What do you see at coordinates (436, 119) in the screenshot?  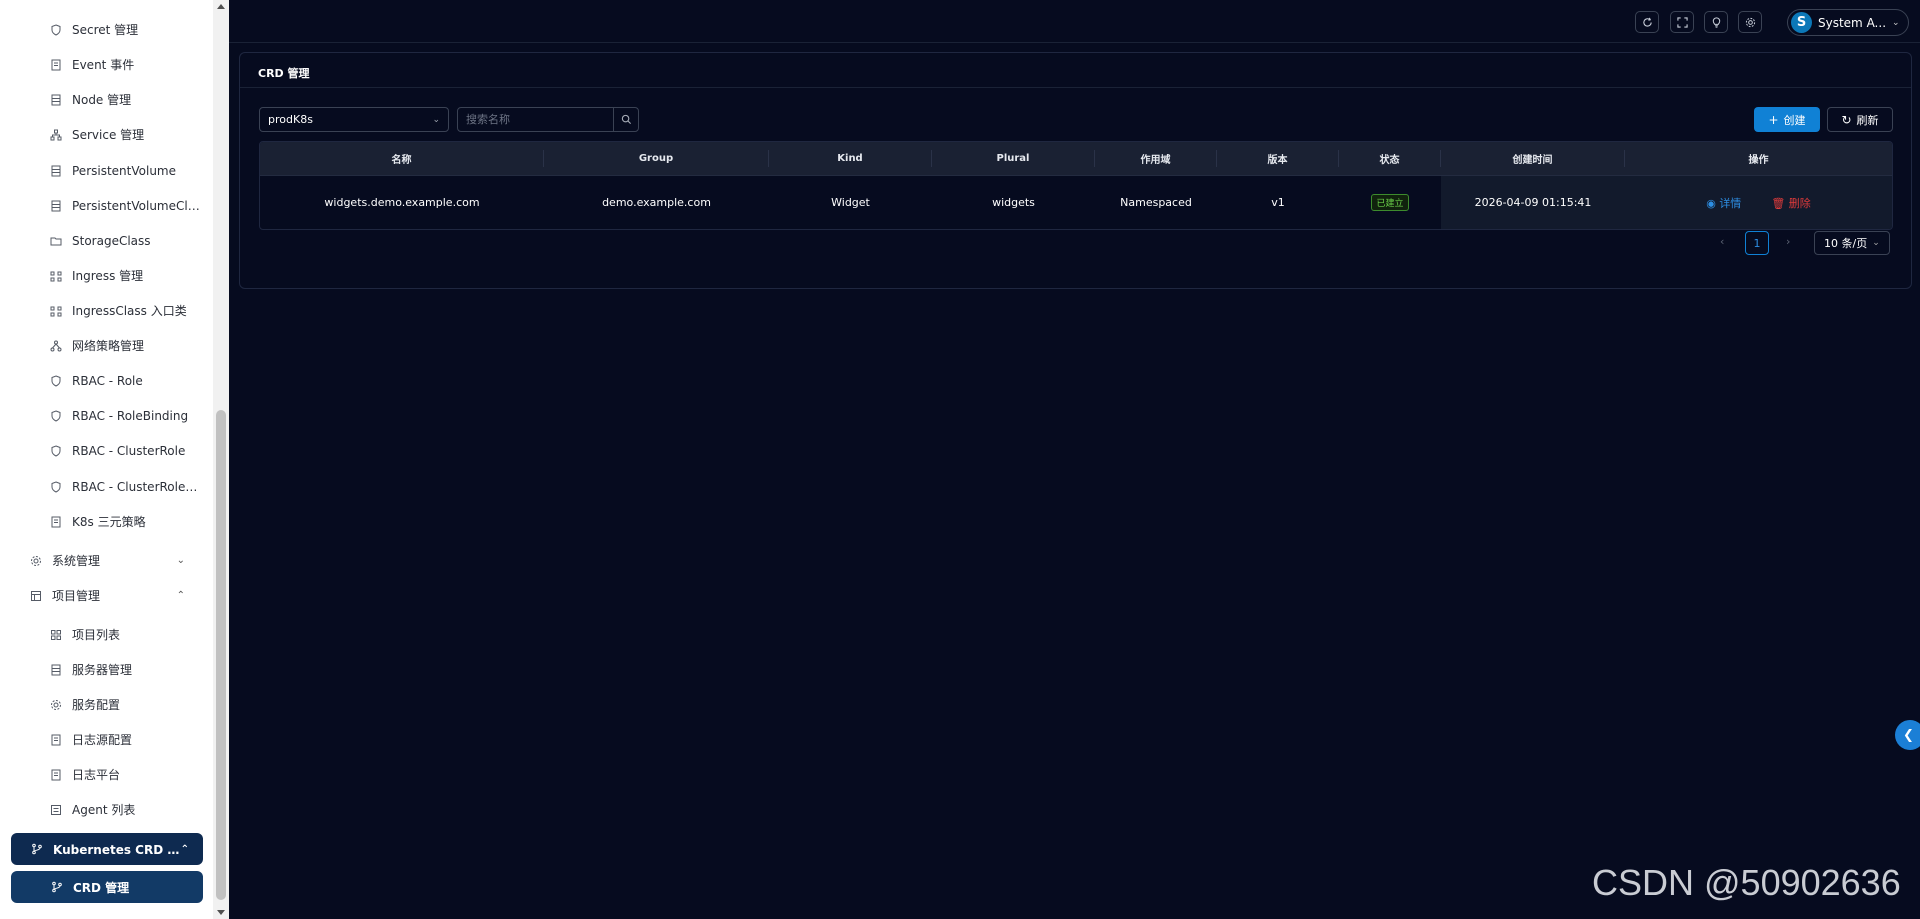 I see `chevron-down-icon: ⌄` at bounding box center [436, 119].